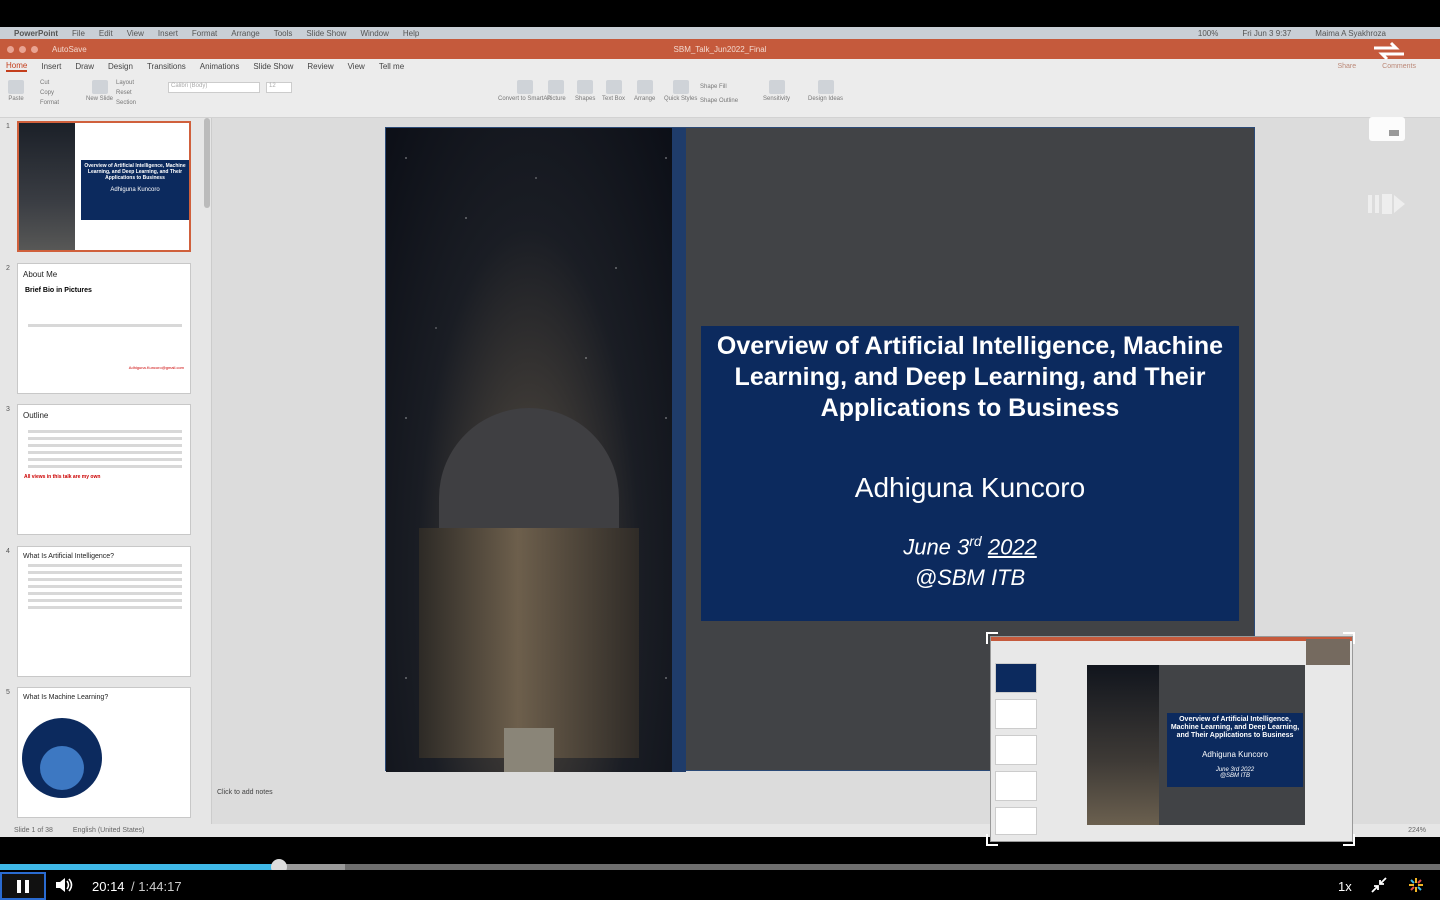 The image size is (1440, 900). What do you see at coordinates (108, 886) in the screenshot?
I see `current-time: 20:14` at bounding box center [108, 886].